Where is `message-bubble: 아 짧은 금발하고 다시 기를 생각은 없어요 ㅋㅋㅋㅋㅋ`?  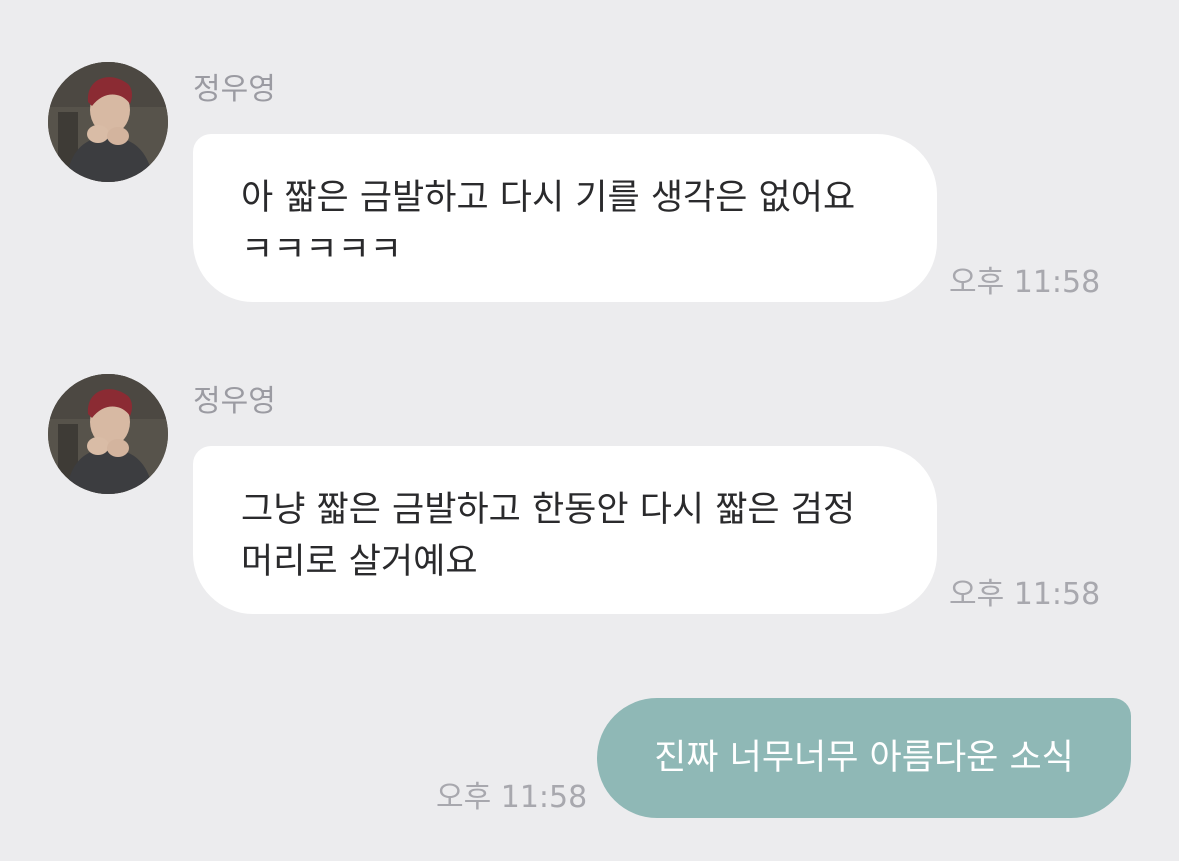 message-bubble: 아 짧은 금발하고 다시 기를 생각은 없어요 ㅋㅋㅋㅋㅋ is located at coordinates (565, 218).